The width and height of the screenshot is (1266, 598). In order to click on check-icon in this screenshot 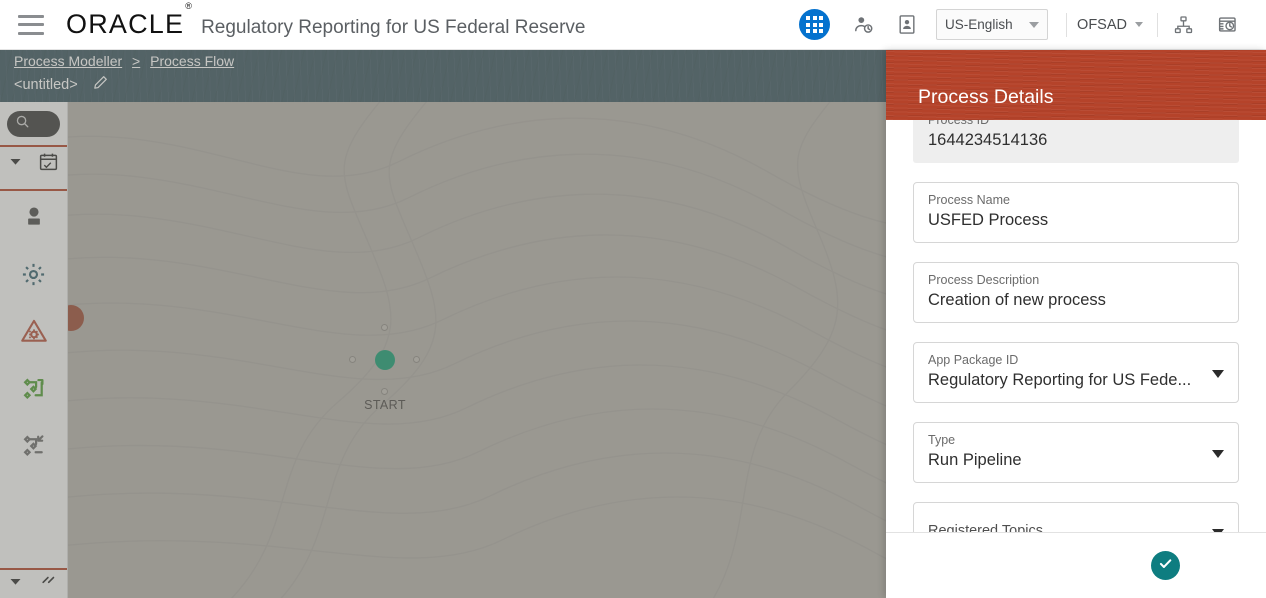, I will do `click(1165, 566)`.